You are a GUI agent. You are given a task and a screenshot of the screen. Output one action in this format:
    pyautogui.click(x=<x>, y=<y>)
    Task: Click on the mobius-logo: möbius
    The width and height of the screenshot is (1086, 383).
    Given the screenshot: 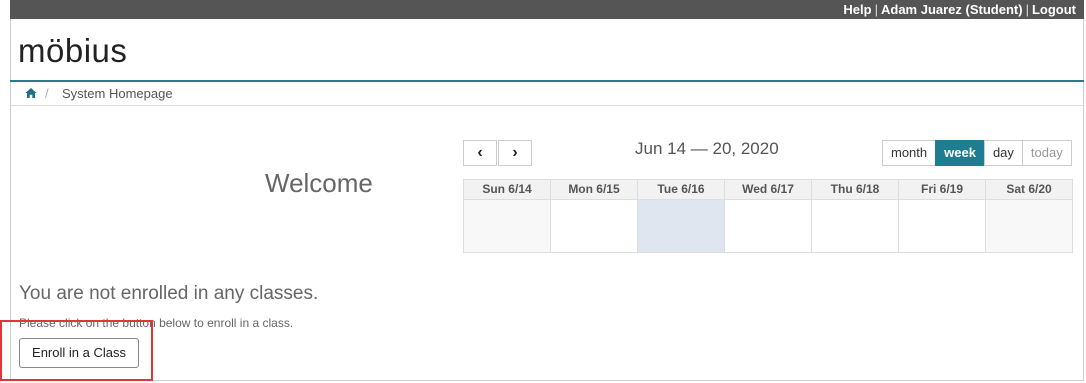 What is the action you would take?
    pyautogui.click(x=72, y=51)
    